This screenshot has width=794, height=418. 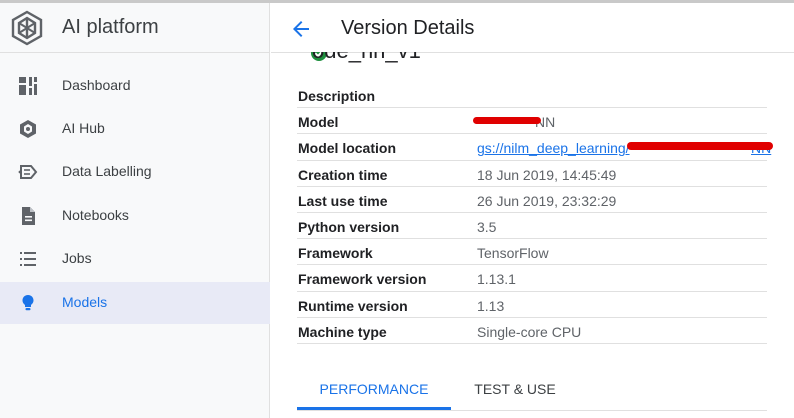 What do you see at coordinates (547, 174) in the screenshot?
I see `detail-value: 18 Jun 2019, 14:45:49` at bounding box center [547, 174].